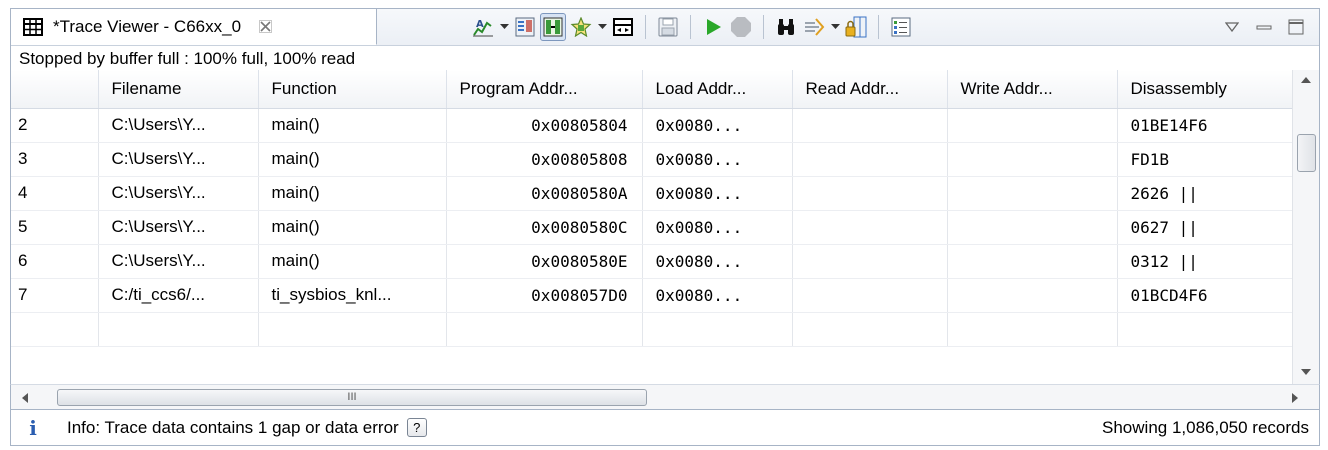  Describe the element at coordinates (544, 227) in the screenshot. I see `program-address-cell: 0x0080580C` at that location.